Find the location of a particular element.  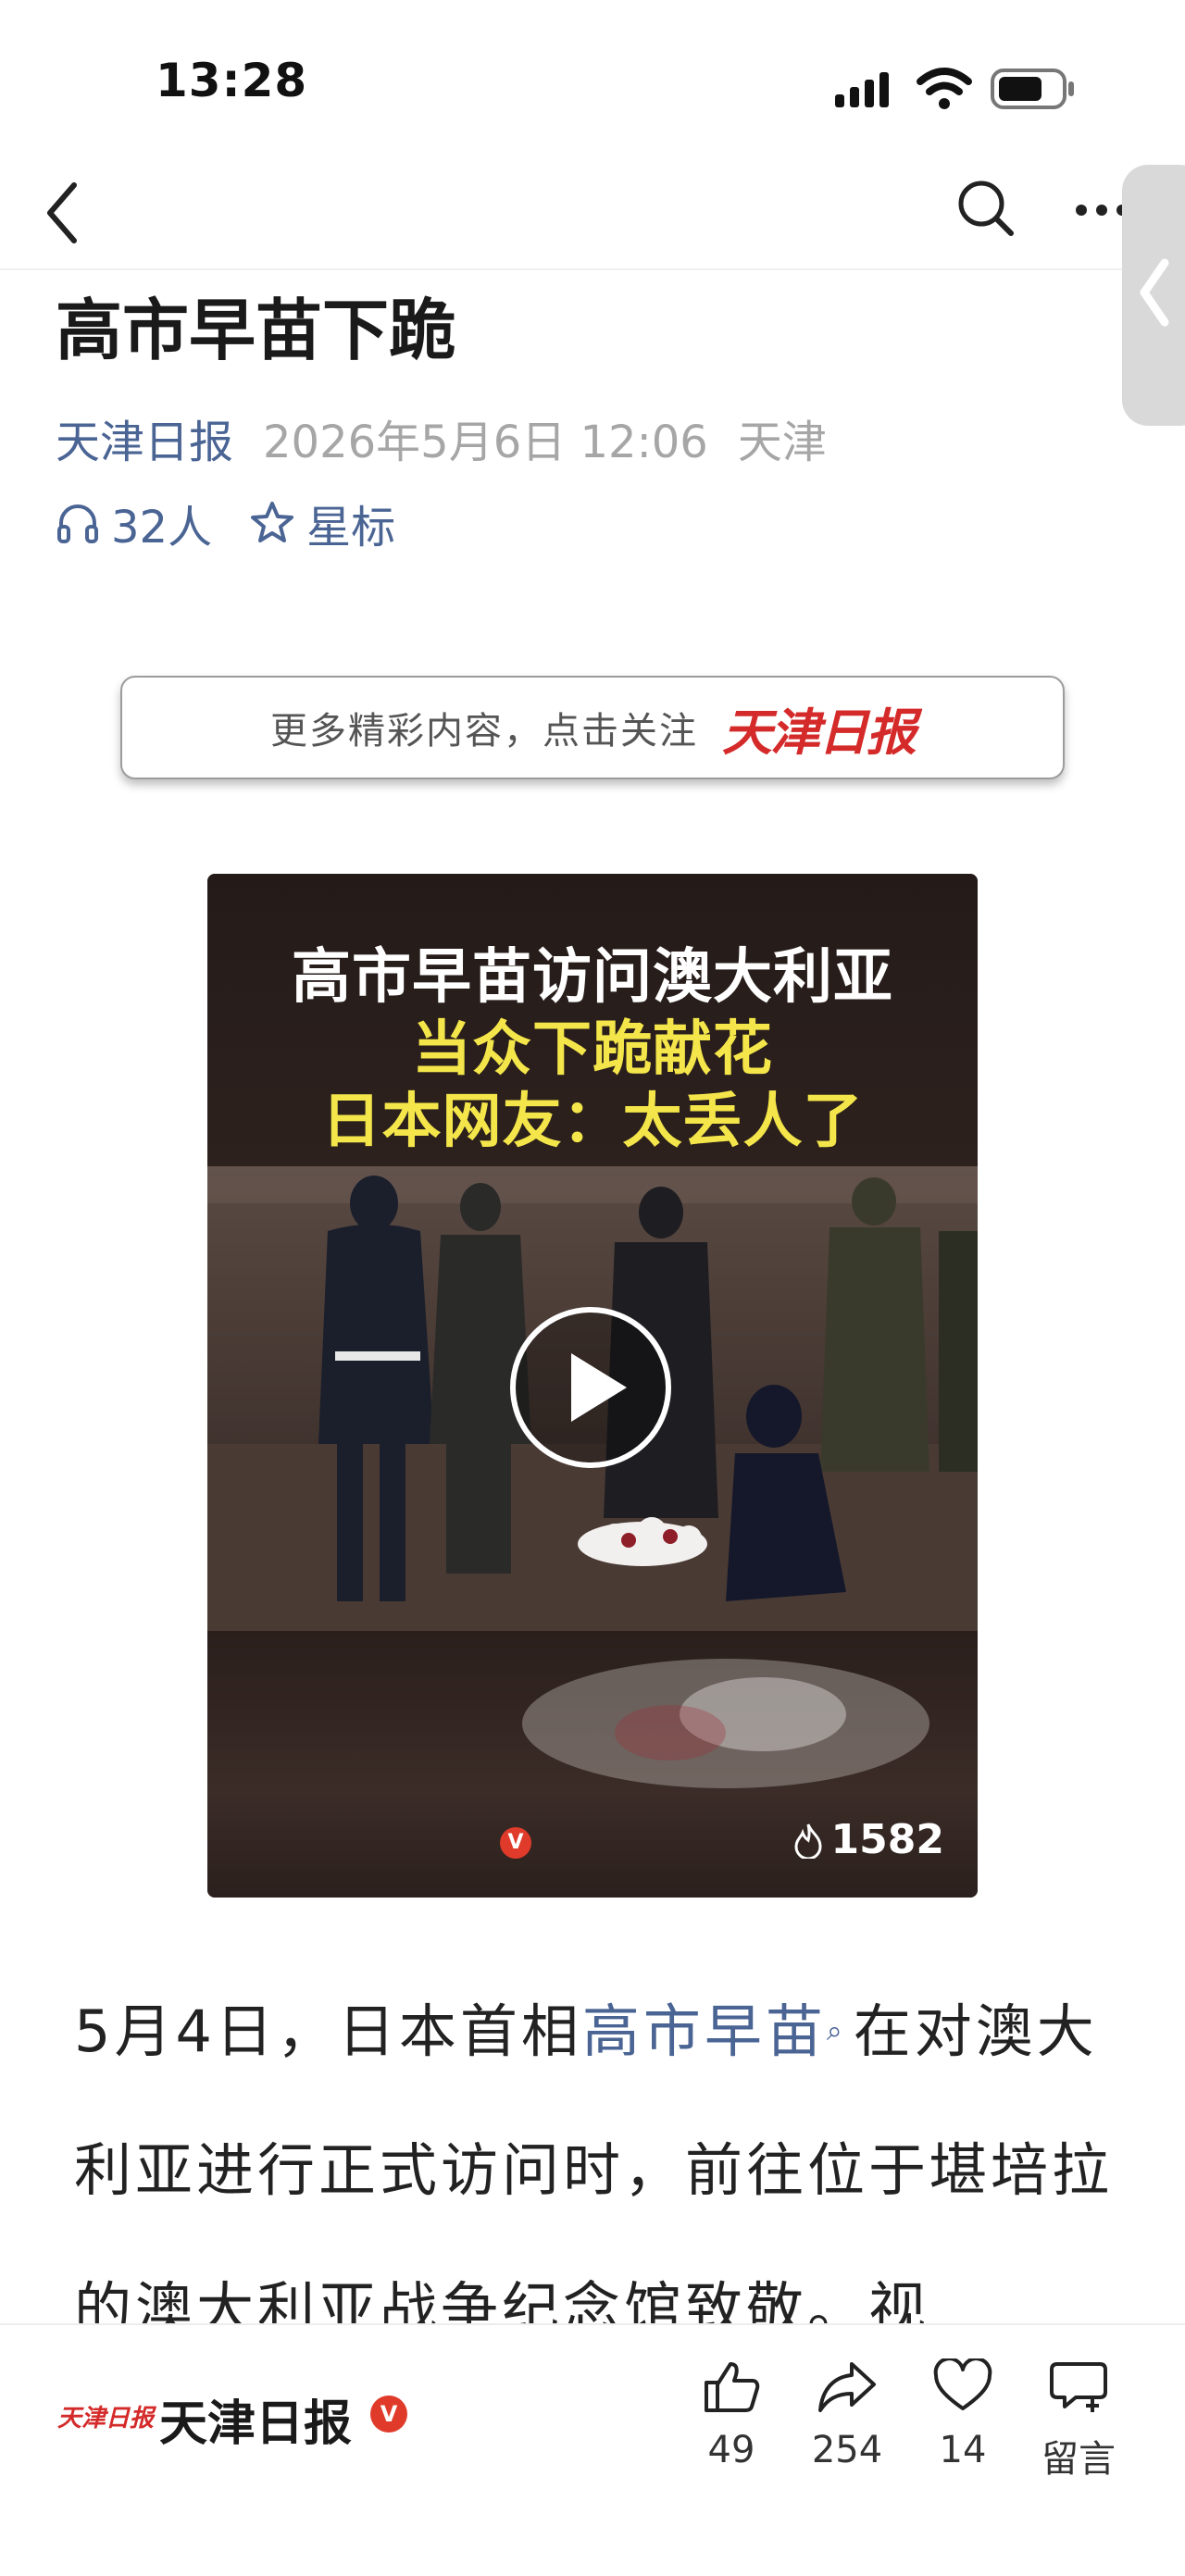

body-text-part1: 5月4日，日本首相 is located at coordinates (328, 2031).